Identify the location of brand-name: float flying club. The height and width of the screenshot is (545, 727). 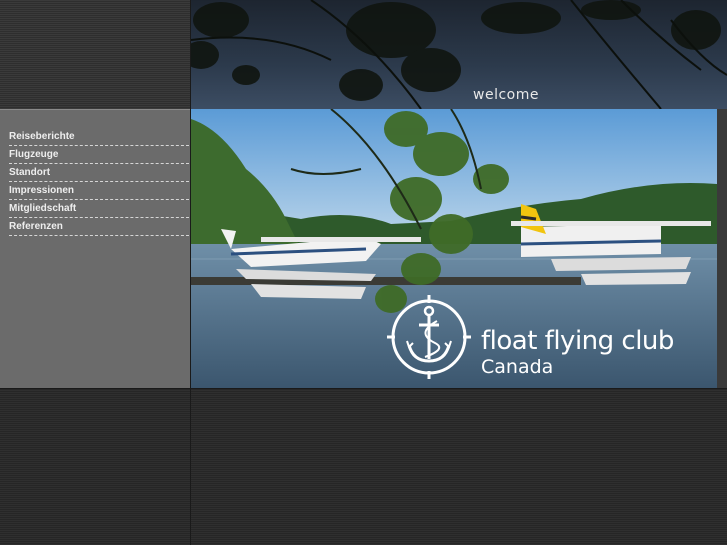
(577, 341).